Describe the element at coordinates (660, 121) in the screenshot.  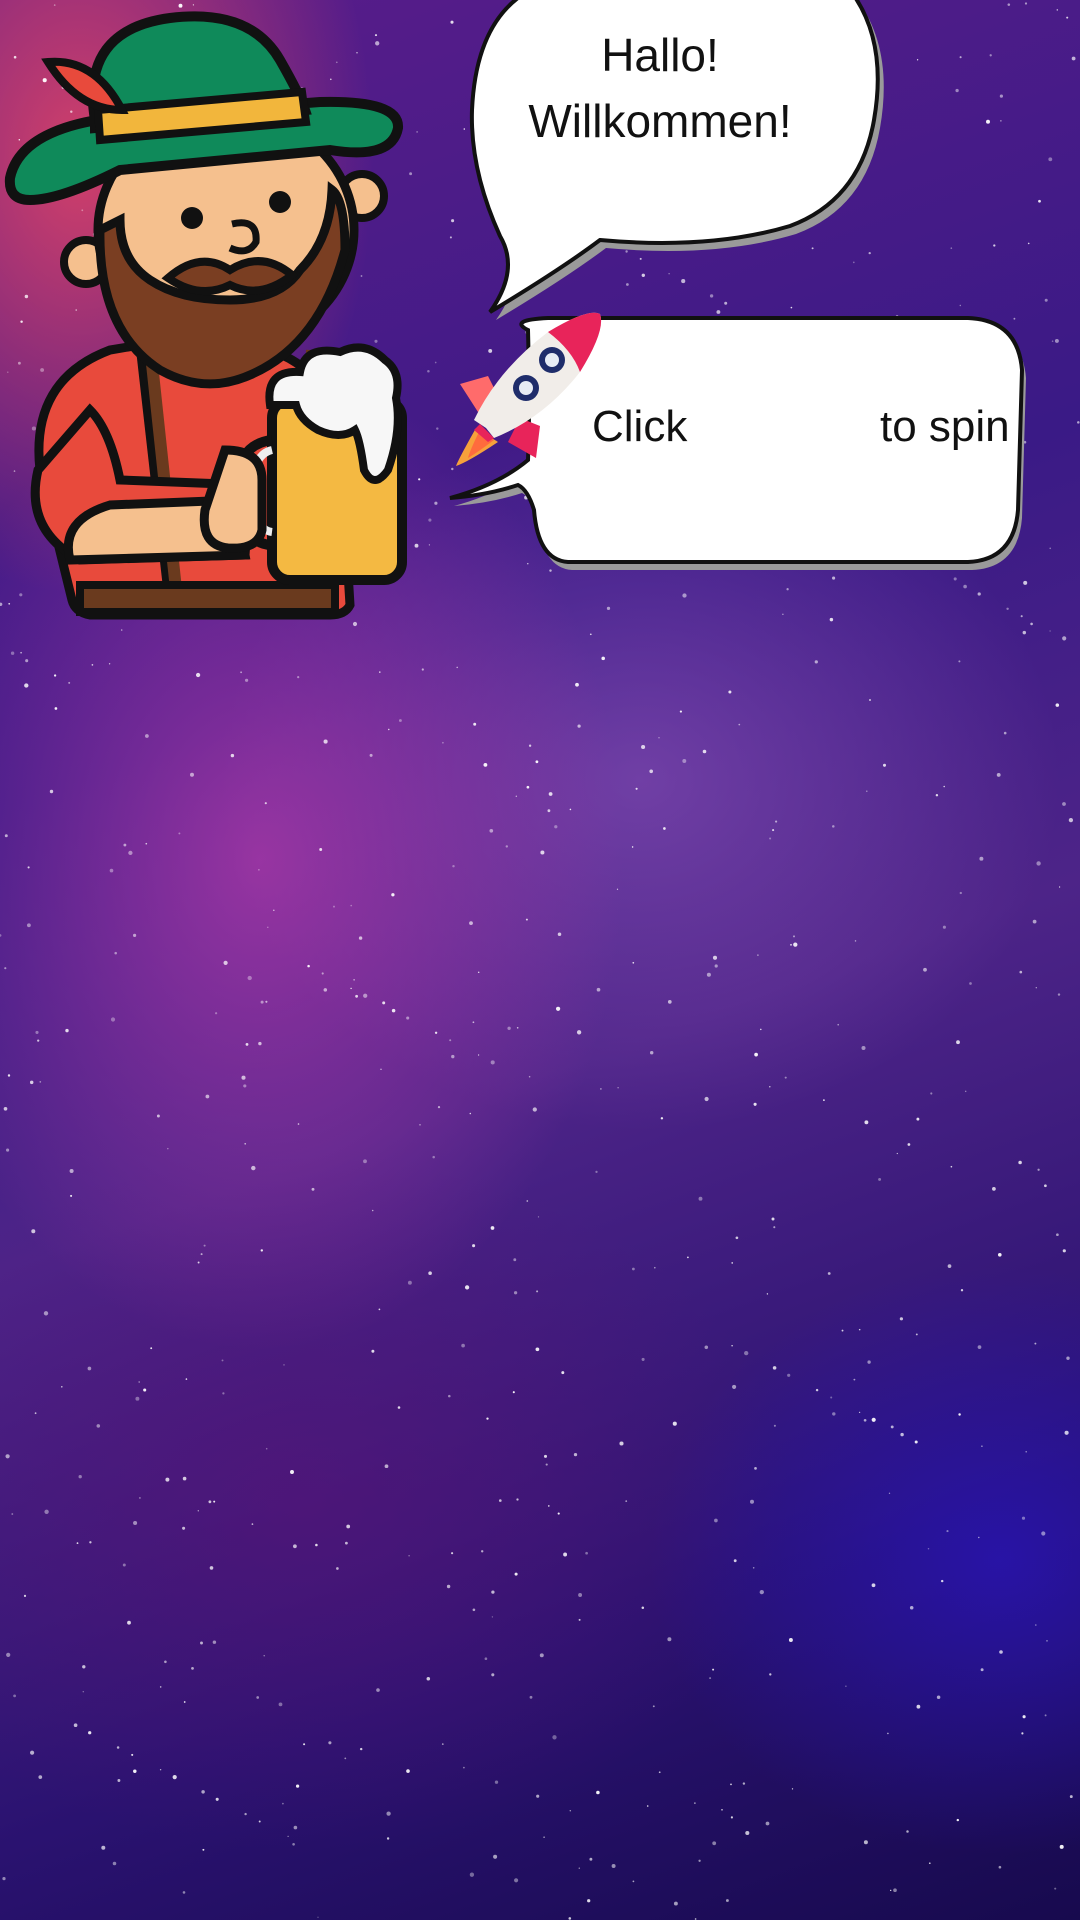
I see `greeting-line-2: Willkommen!` at that location.